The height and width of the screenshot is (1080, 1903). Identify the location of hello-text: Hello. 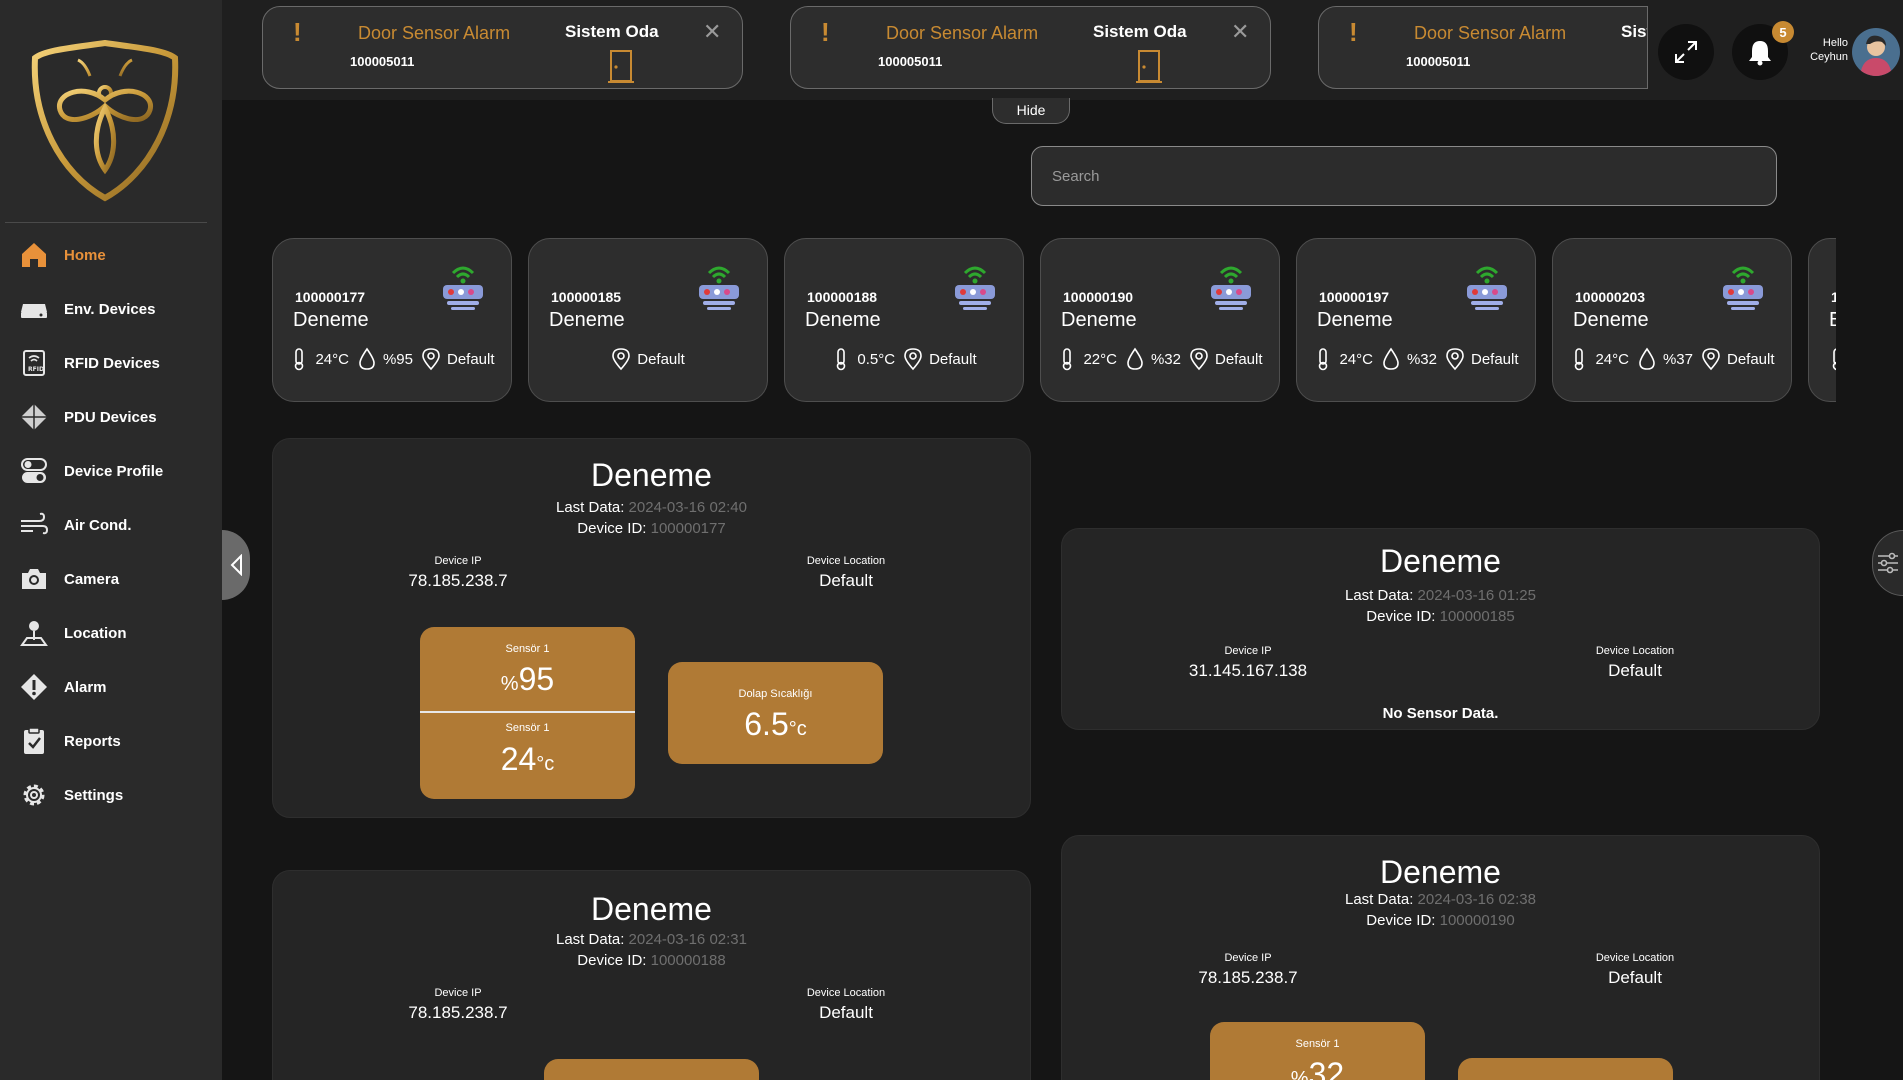
(1835, 43).